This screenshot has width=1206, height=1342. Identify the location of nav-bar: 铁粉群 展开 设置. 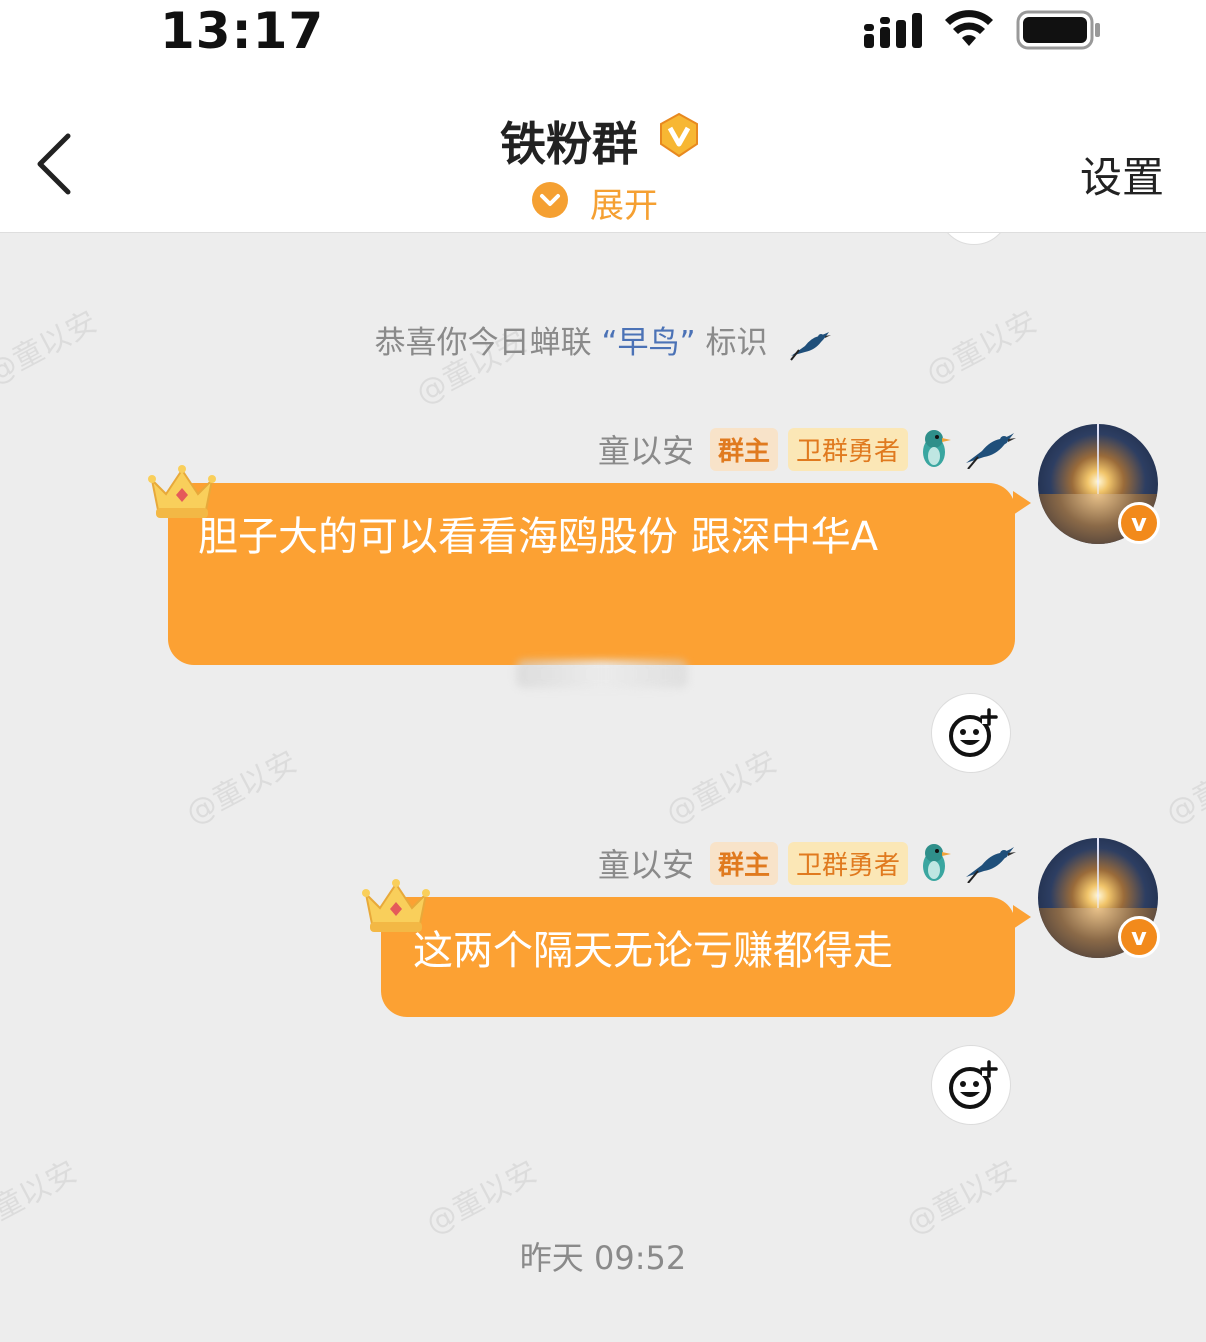
(603, 156).